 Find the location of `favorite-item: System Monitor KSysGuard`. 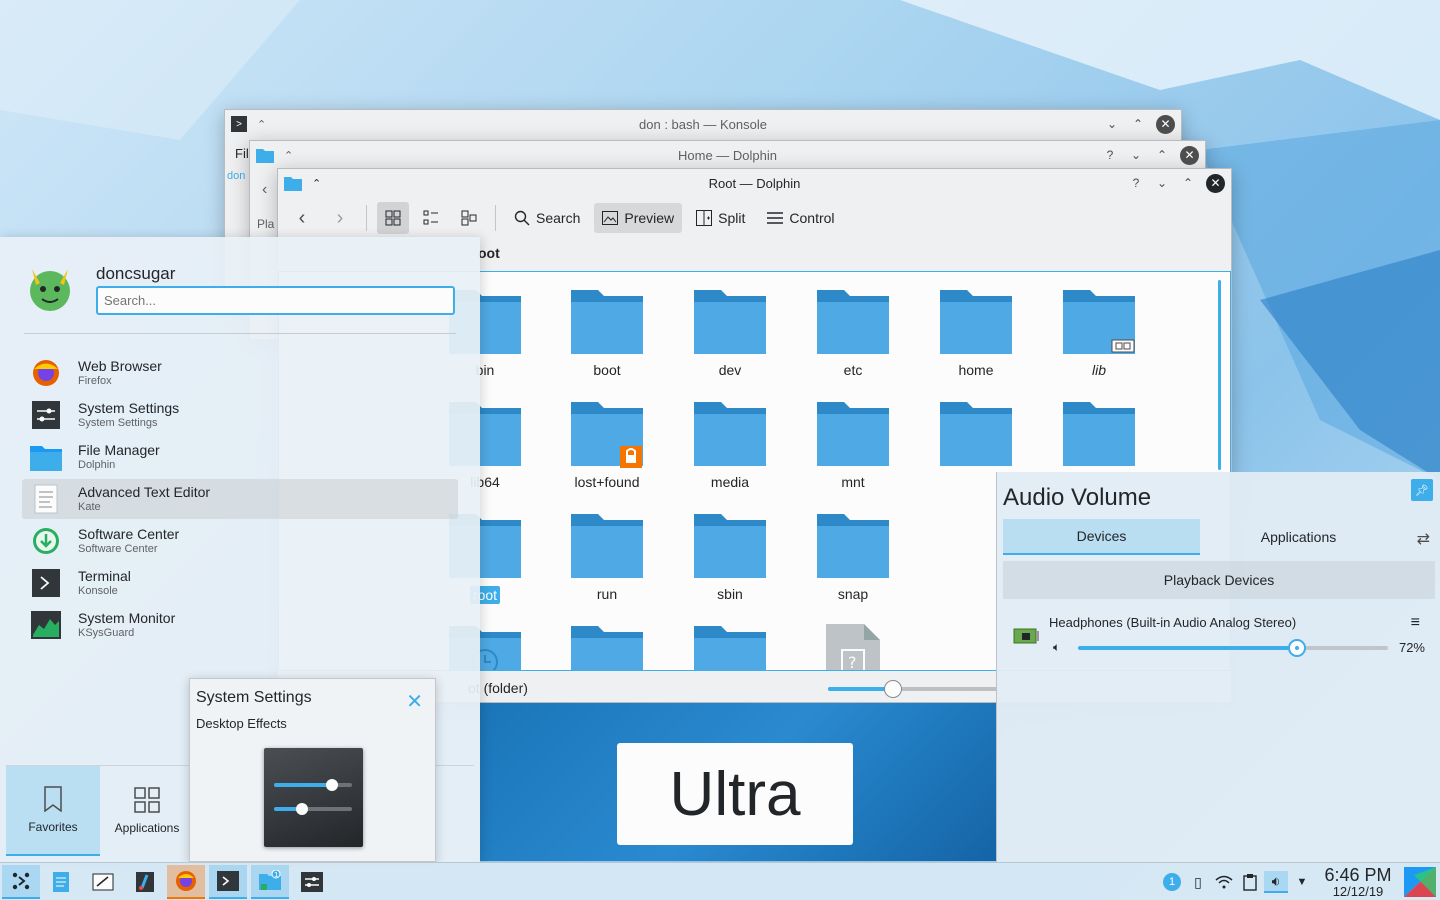

favorite-item: System Monitor KSysGuard is located at coordinates (240, 625).